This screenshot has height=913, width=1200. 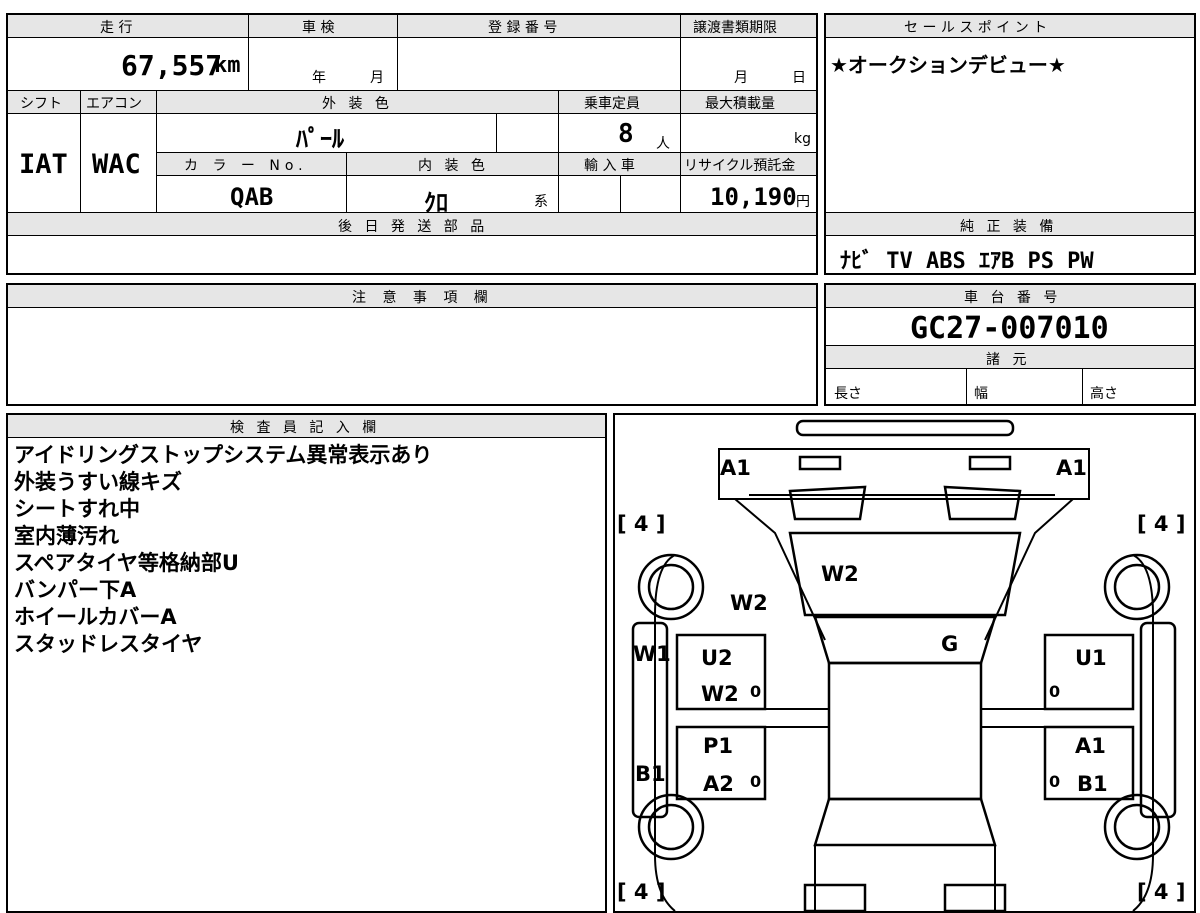 What do you see at coordinates (749, 603) in the screenshot?
I see `damage-a-pillar-left: W2` at bounding box center [749, 603].